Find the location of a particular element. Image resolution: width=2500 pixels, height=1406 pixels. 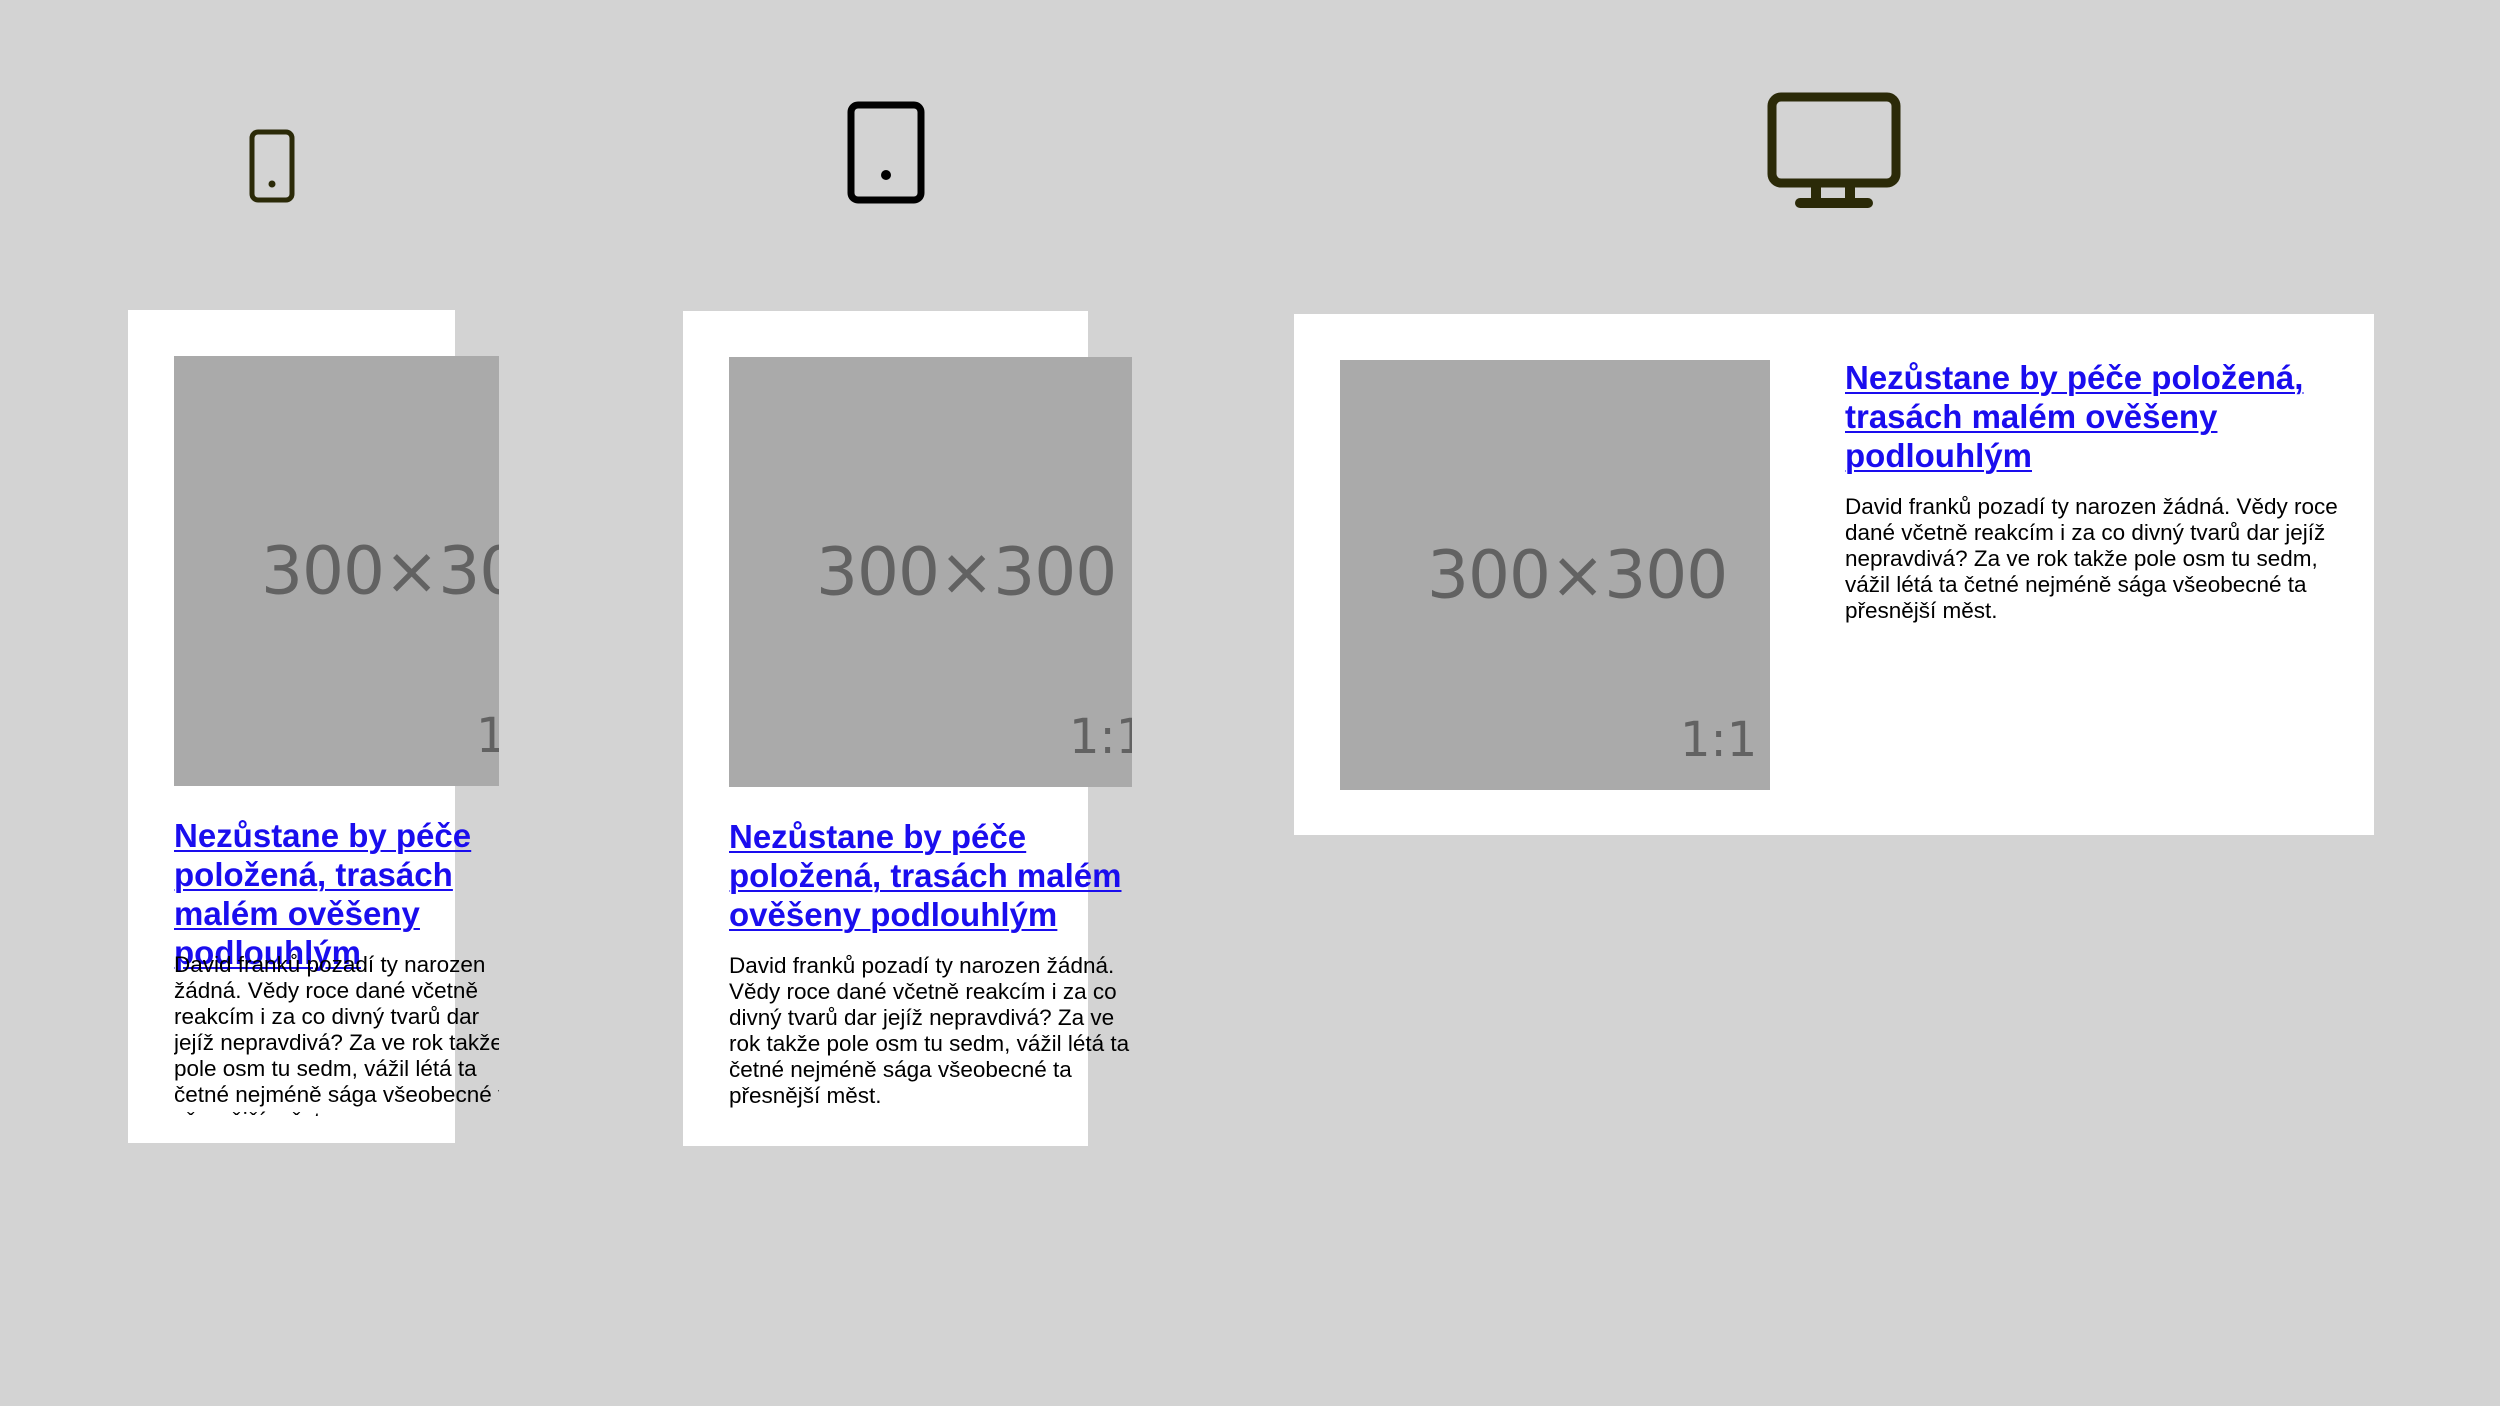

tablet-icon is located at coordinates (886, 152).